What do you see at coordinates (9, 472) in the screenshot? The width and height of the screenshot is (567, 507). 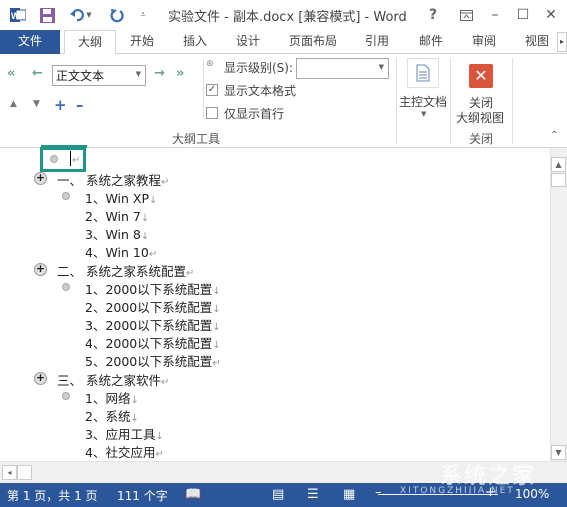 I see `scroll-left-icon: ◂` at bounding box center [9, 472].